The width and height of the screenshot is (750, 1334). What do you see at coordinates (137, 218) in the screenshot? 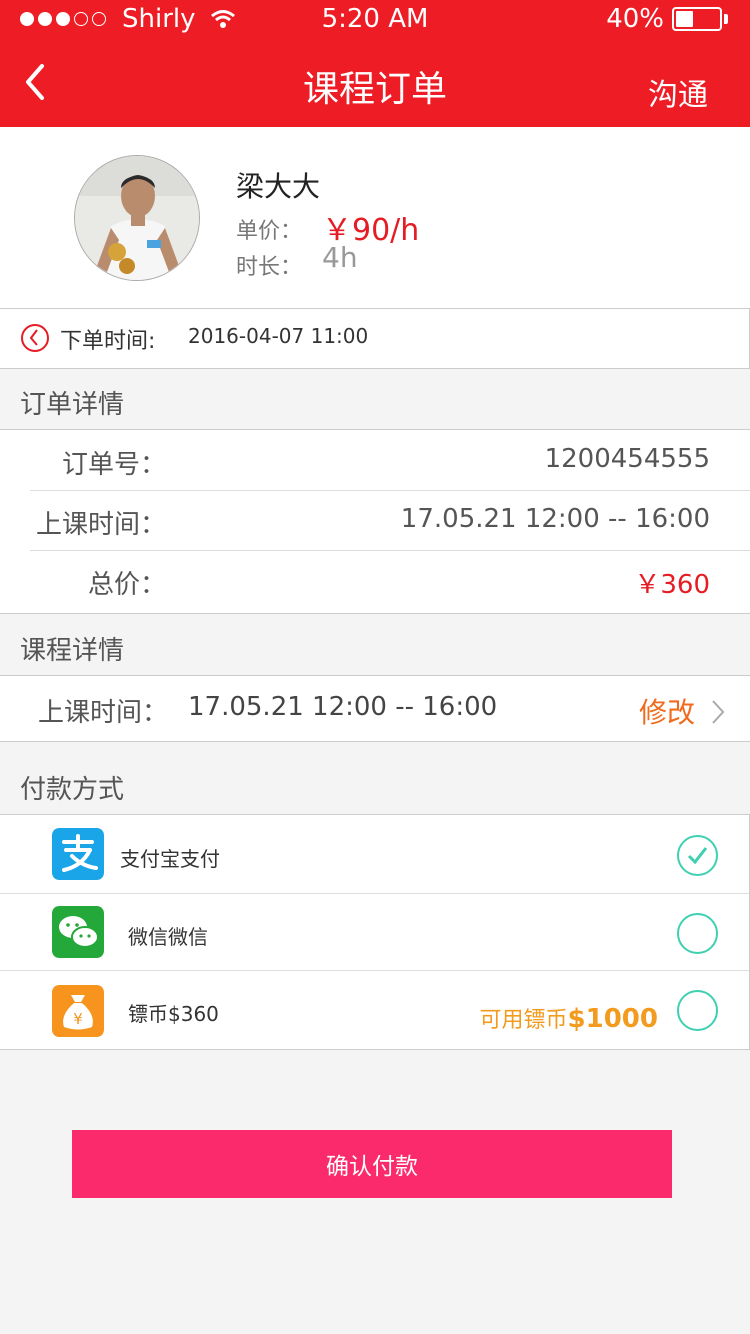
I see `avatar` at bounding box center [137, 218].